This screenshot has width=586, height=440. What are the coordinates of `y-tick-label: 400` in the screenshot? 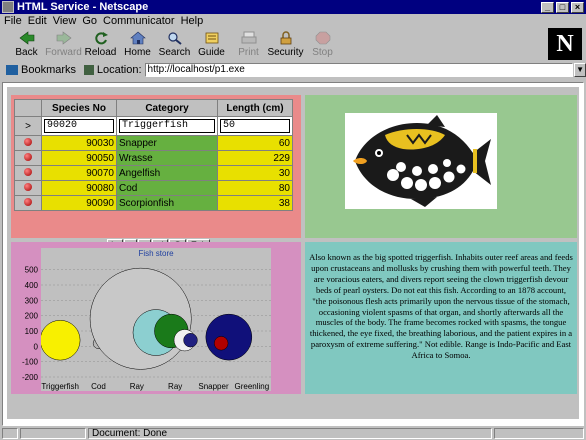 It's located at (32, 285).